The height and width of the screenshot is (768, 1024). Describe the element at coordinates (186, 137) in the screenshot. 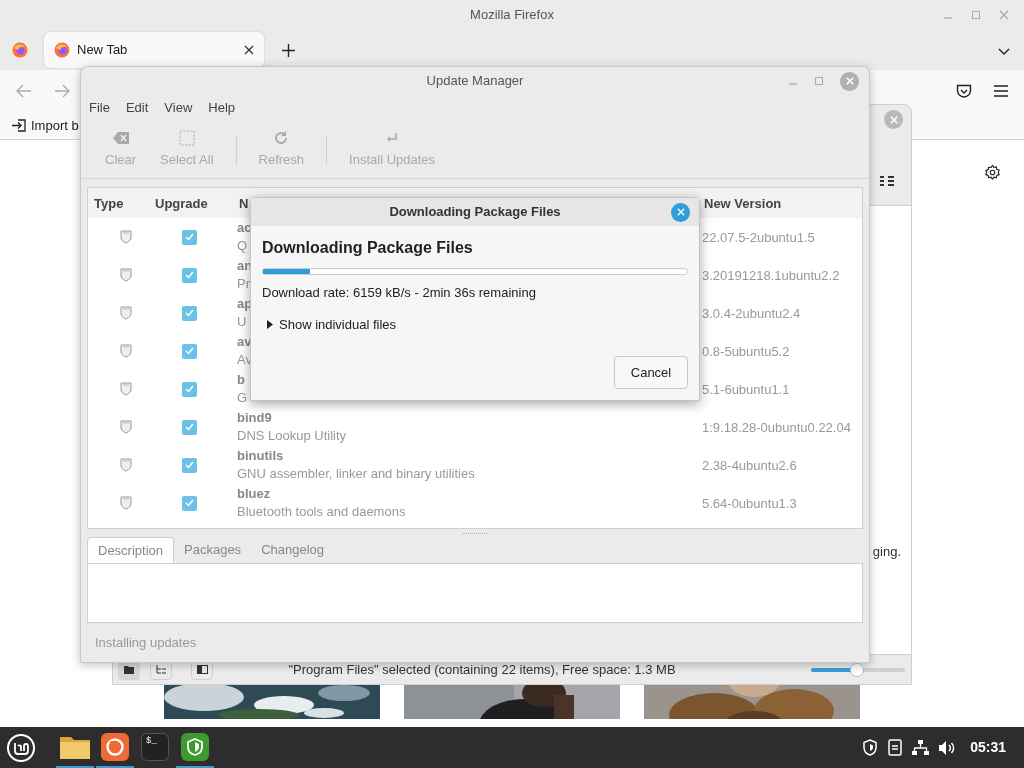

I see `select-all-icon` at that location.